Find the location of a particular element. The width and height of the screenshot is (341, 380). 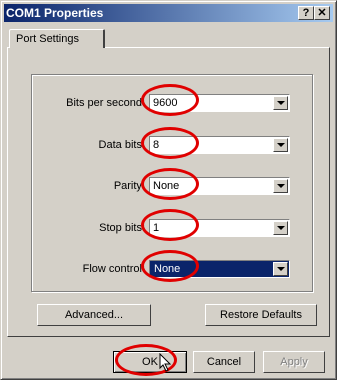

help-button: ? is located at coordinates (306, 13).